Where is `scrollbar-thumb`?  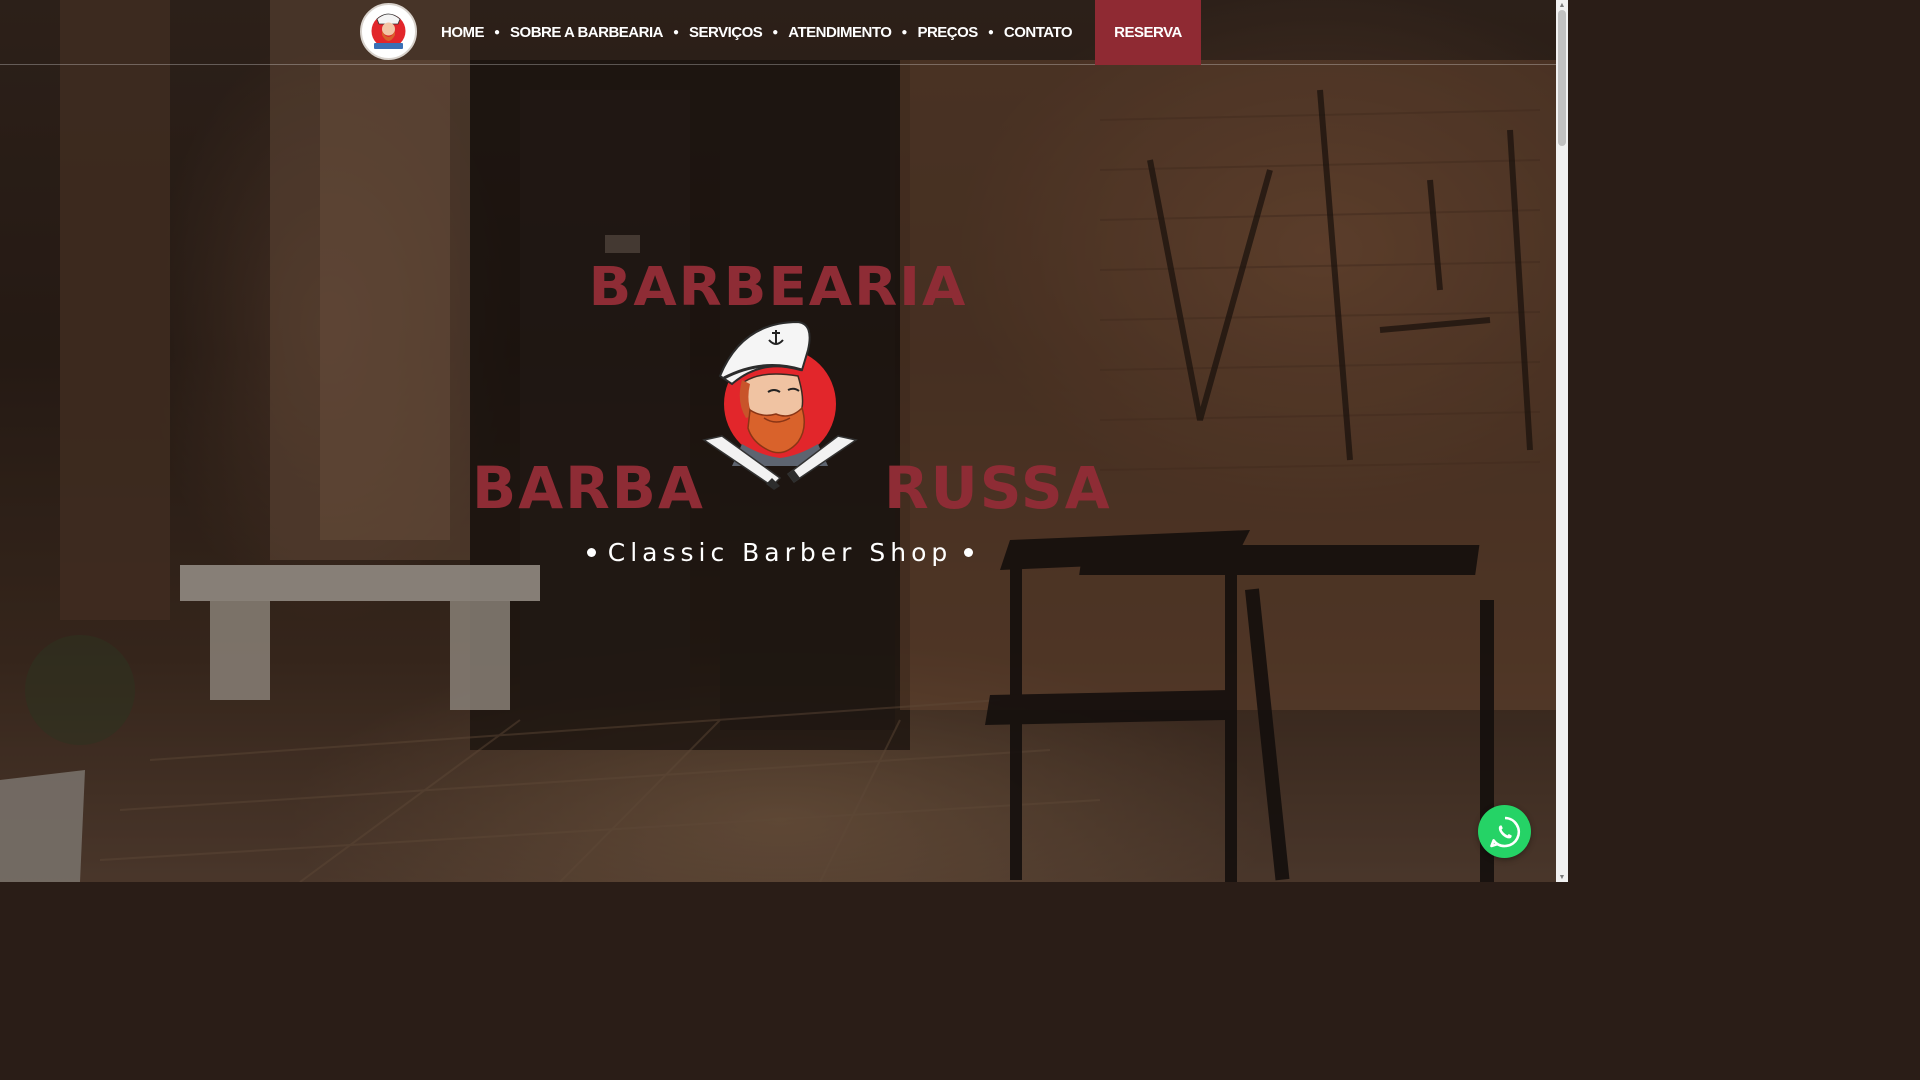
scrollbar-thumb is located at coordinates (1562, 78).